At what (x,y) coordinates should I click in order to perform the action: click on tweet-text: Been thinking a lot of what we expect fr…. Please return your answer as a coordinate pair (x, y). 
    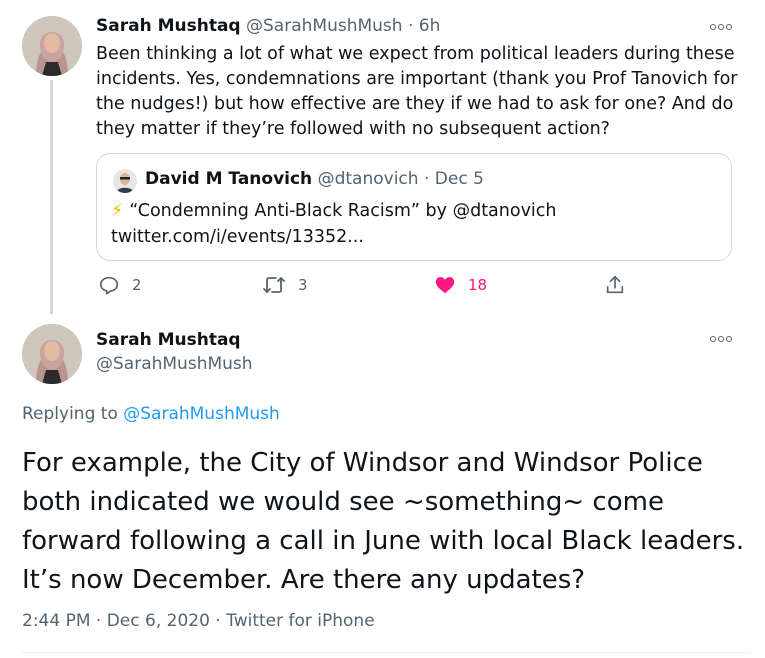
    Looking at the image, I should click on (417, 91).